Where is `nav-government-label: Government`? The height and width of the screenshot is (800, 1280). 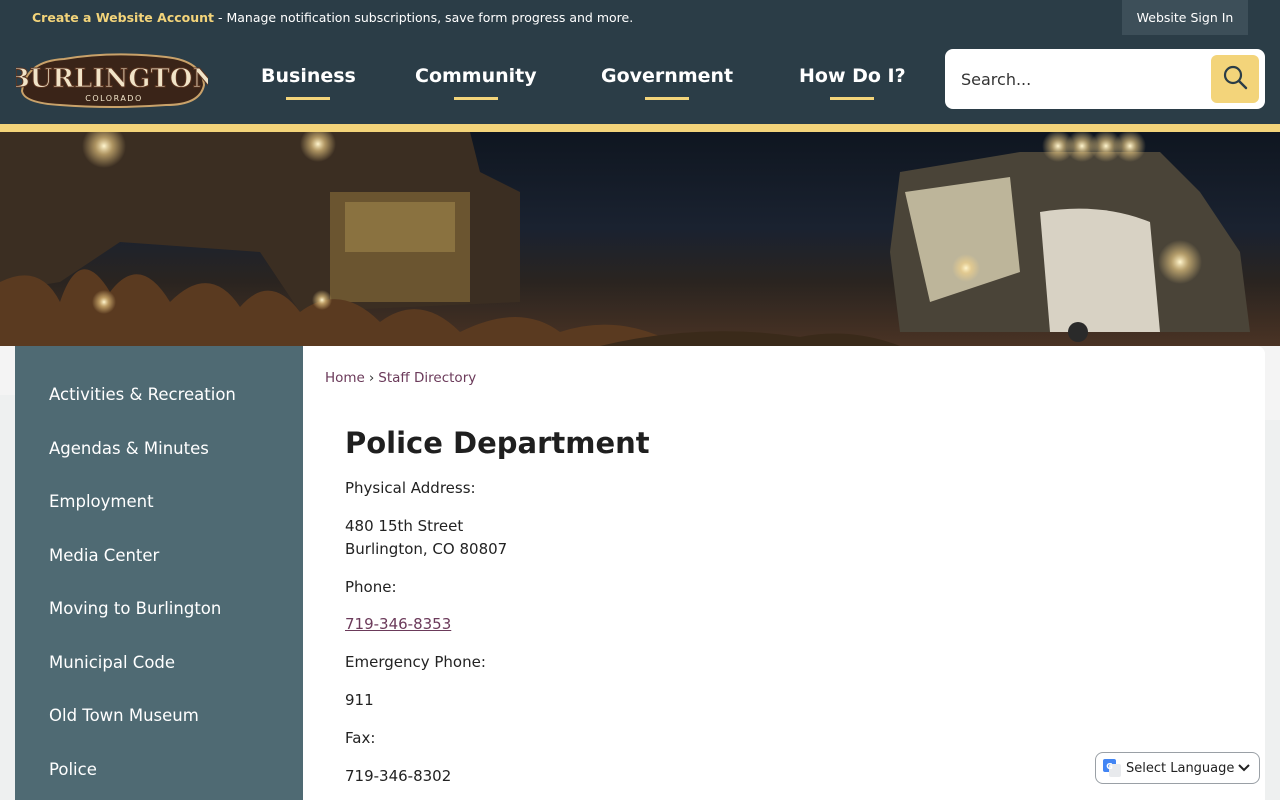
nav-government-label: Government is located at coordinates (667, 76).